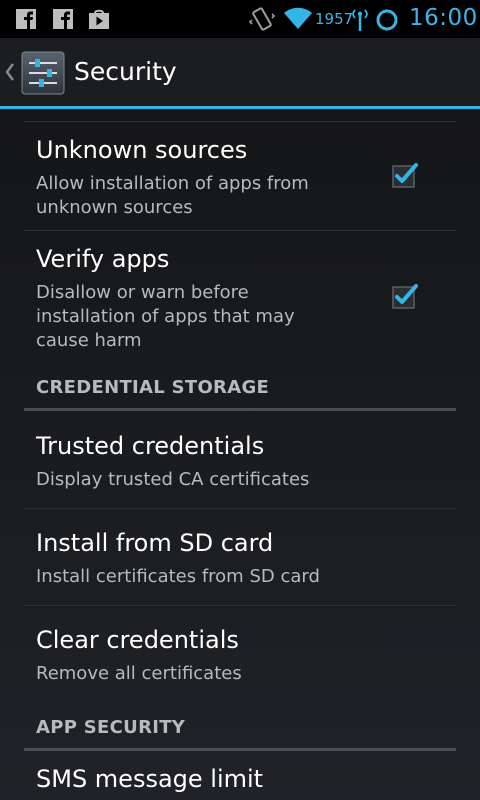  What do you see at coordinates (155, 543) in the screenshot?
I see `install-from-sd-card-title: Install from SD card` at bounding box center [155, 543].